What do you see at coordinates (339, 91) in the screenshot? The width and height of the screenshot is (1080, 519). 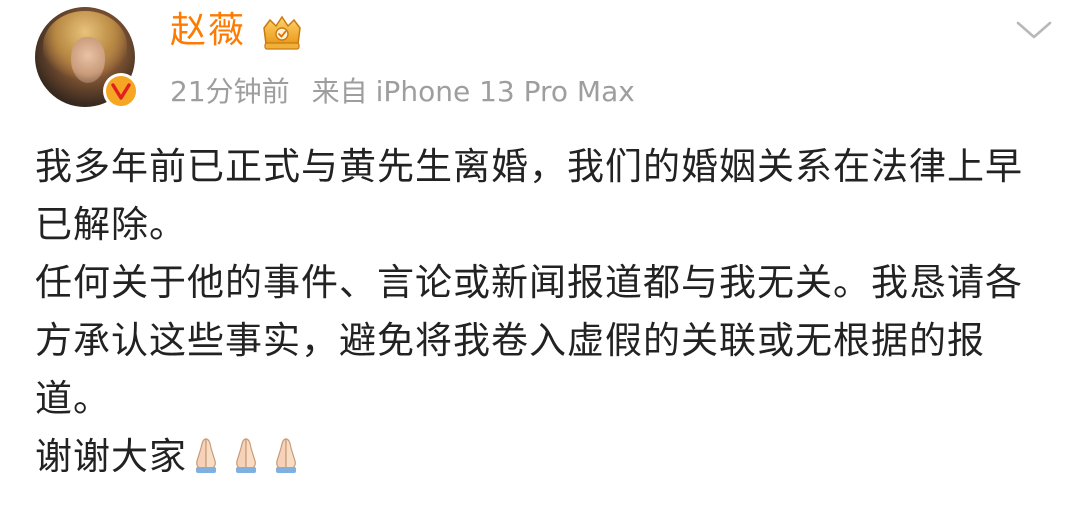 I see `source-label: 来自` at bounding box center [339, 91].